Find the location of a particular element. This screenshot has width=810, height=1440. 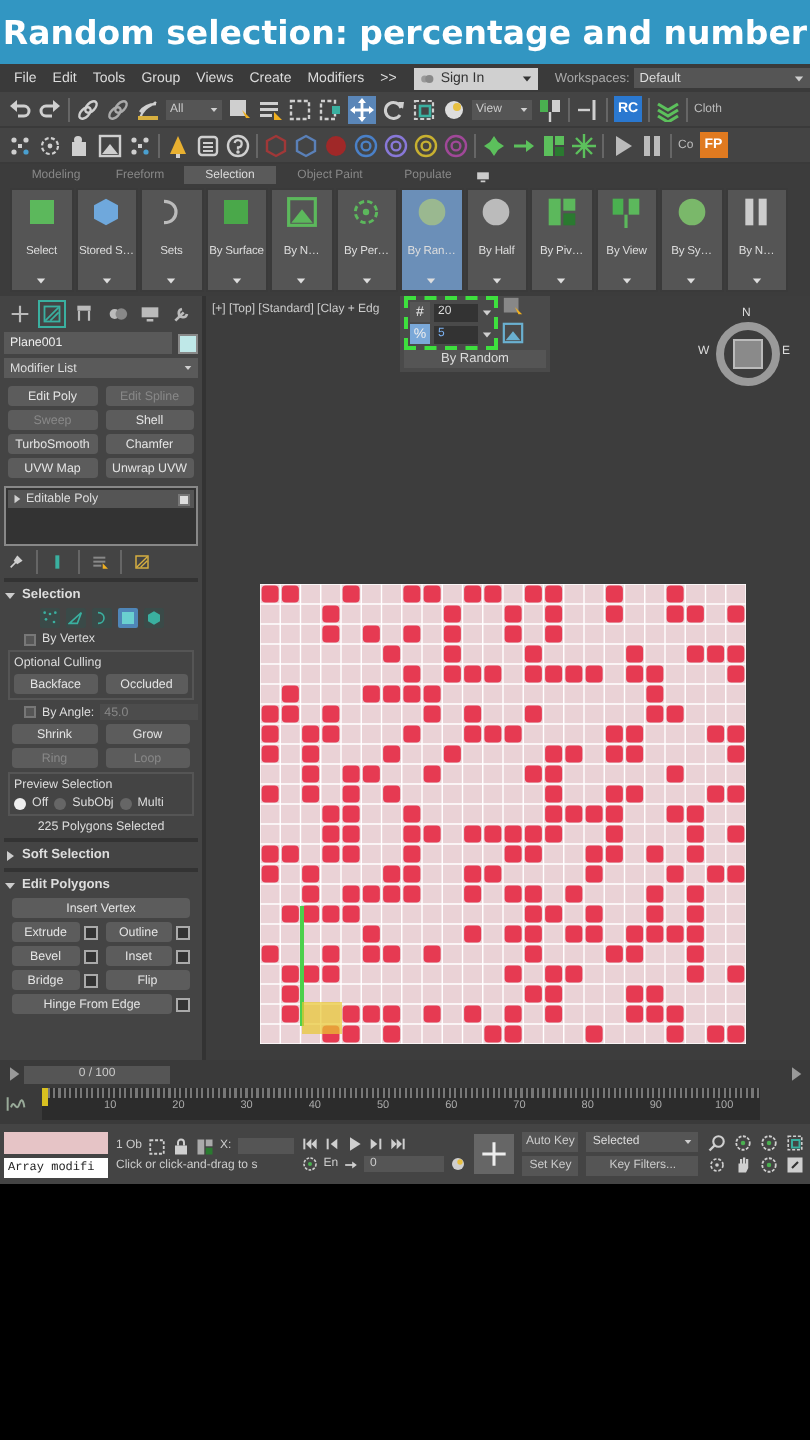

pivot-icon is located at coordinates (550, 109).